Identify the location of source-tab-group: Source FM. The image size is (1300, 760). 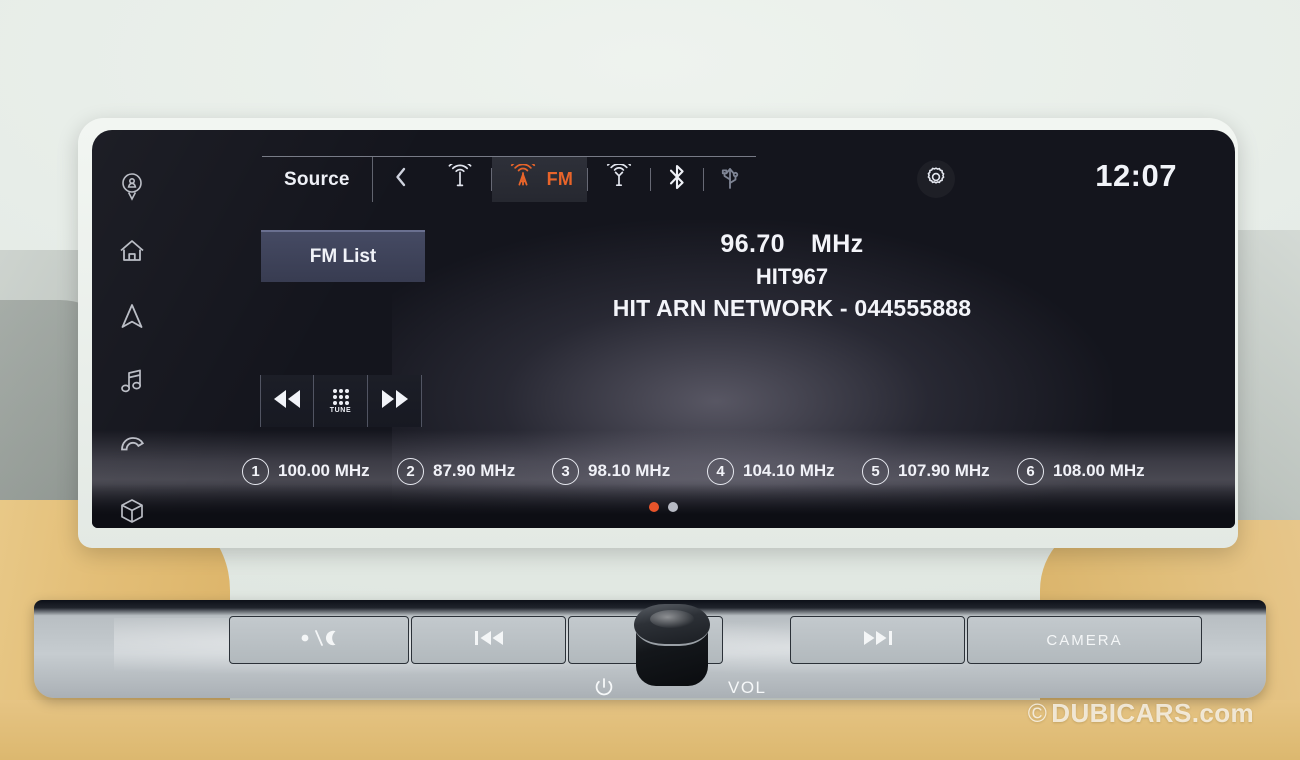
(509, 179).